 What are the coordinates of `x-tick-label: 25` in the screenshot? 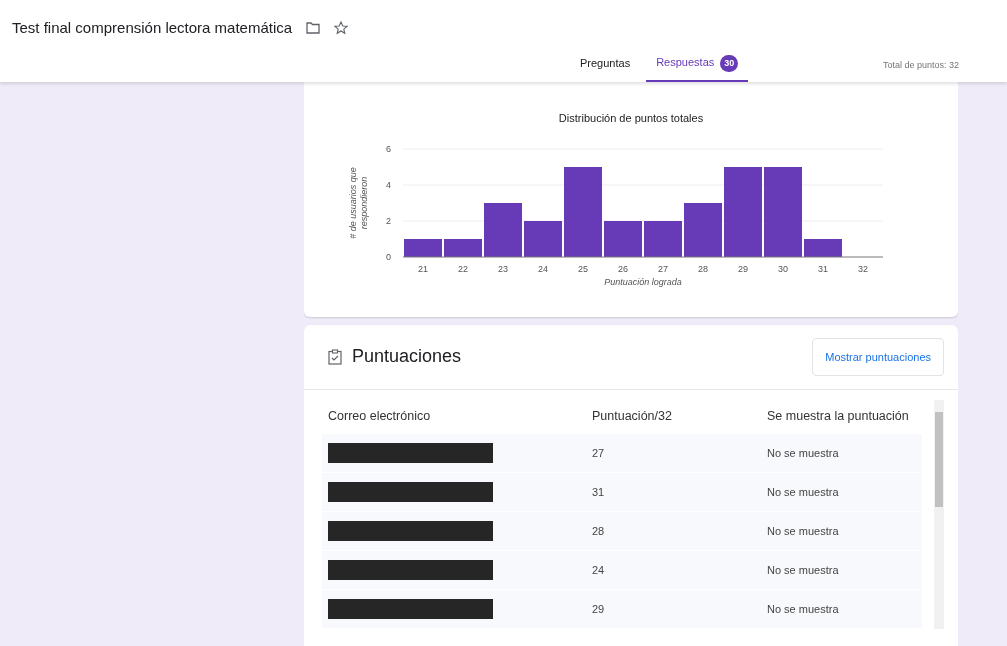 It's located at (583, 268).